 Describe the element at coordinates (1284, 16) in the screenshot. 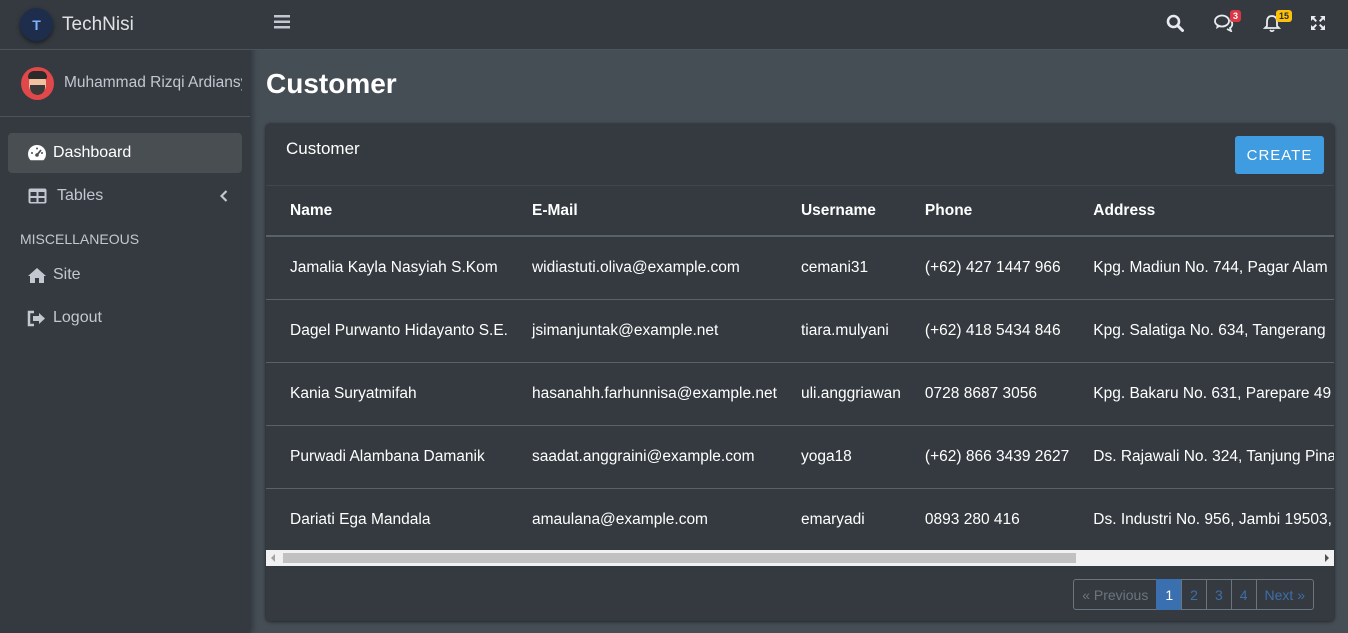

I see `notifications-badge: 15` at that location.